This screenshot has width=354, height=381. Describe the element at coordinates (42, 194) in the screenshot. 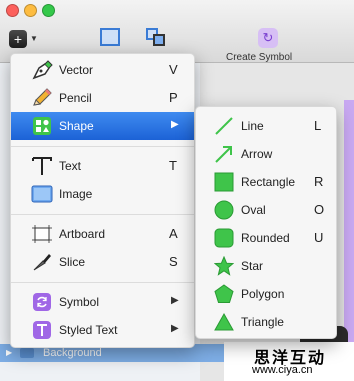

I see `image-icon` at that location.